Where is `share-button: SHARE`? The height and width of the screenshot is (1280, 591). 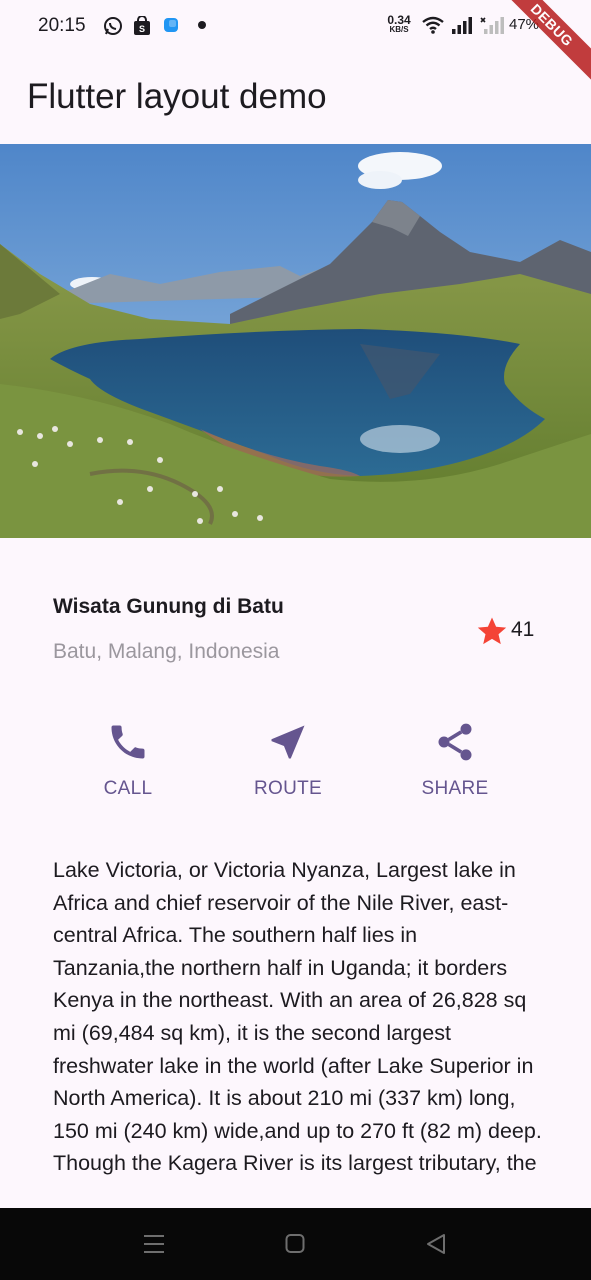
share-button: SHARE is located at coordinates (455, 760).